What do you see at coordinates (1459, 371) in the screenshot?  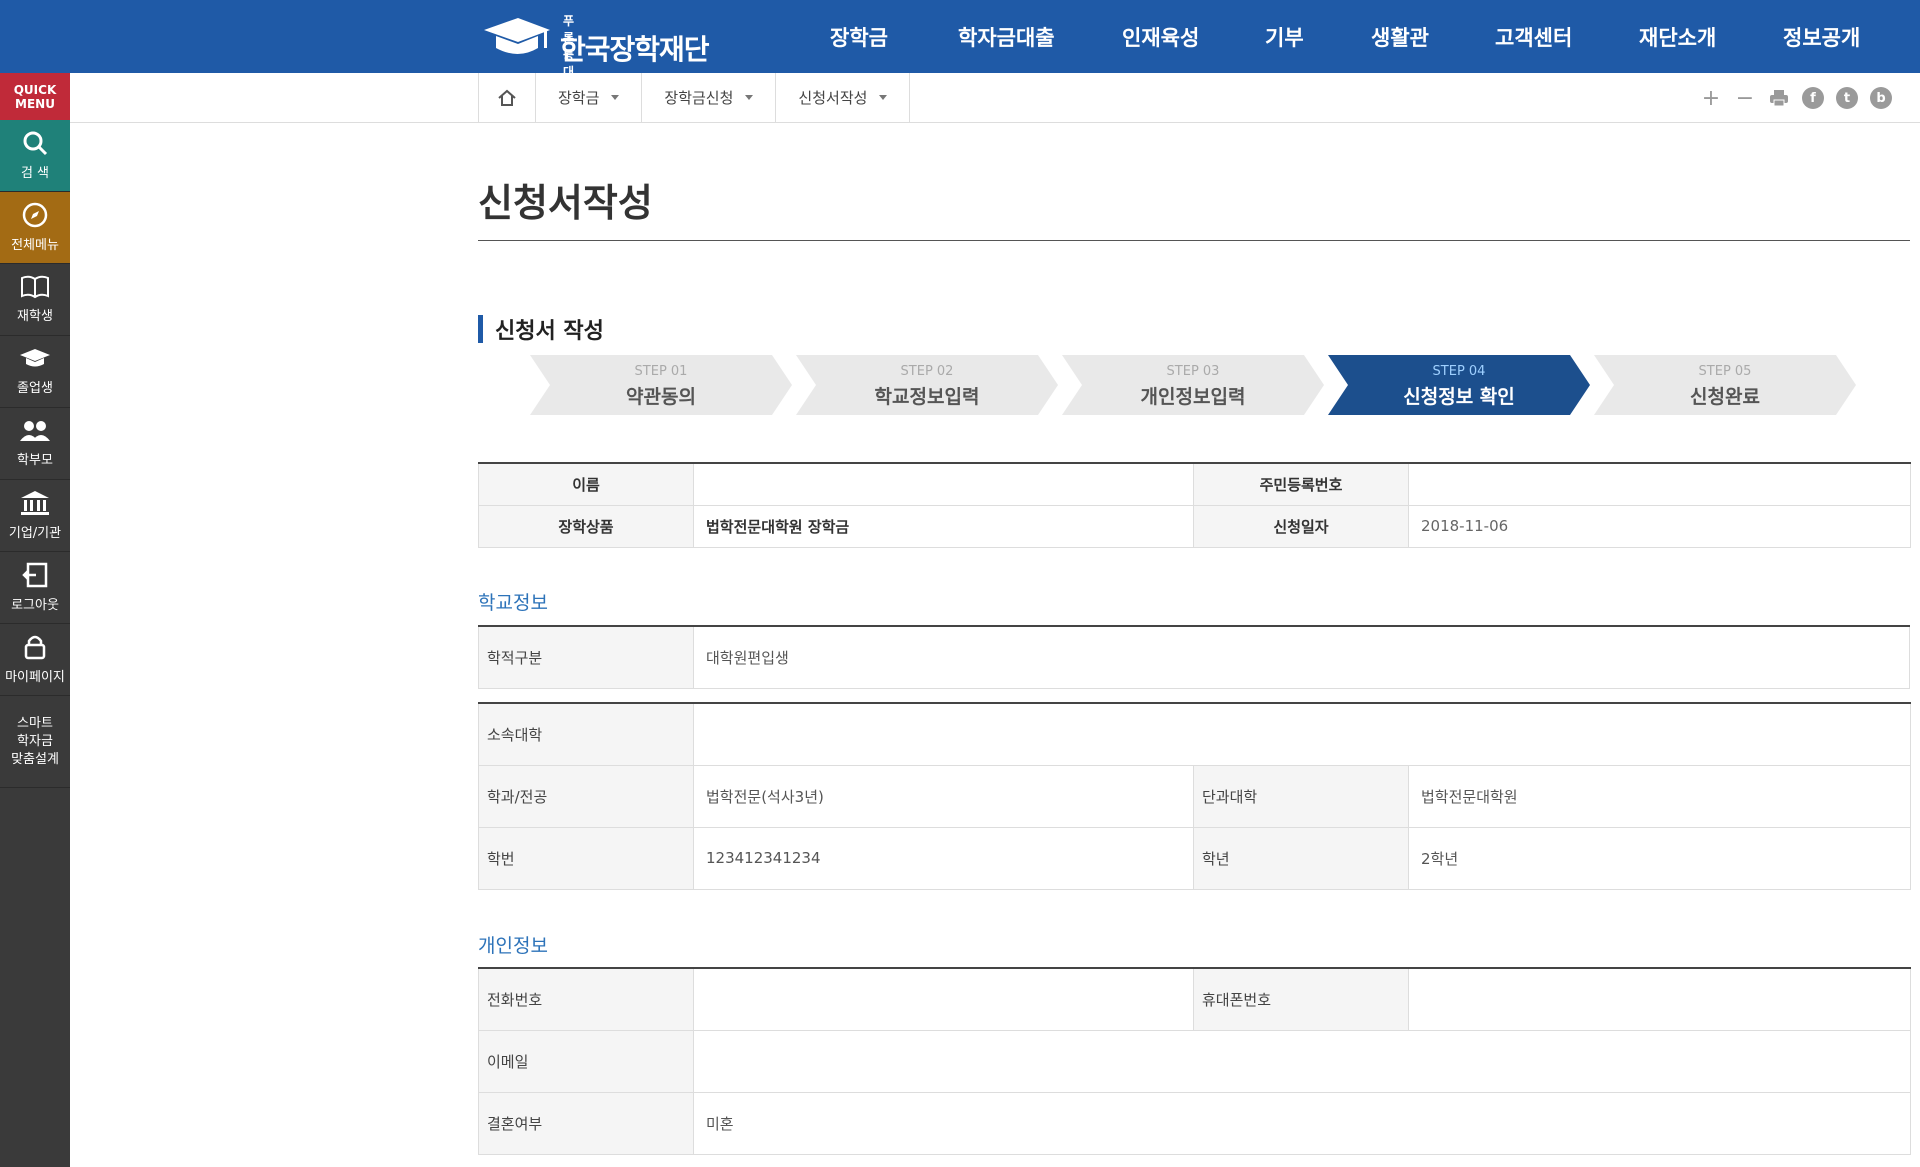 I see `step-number: STEP 04` at bounding box center [1459, 371].